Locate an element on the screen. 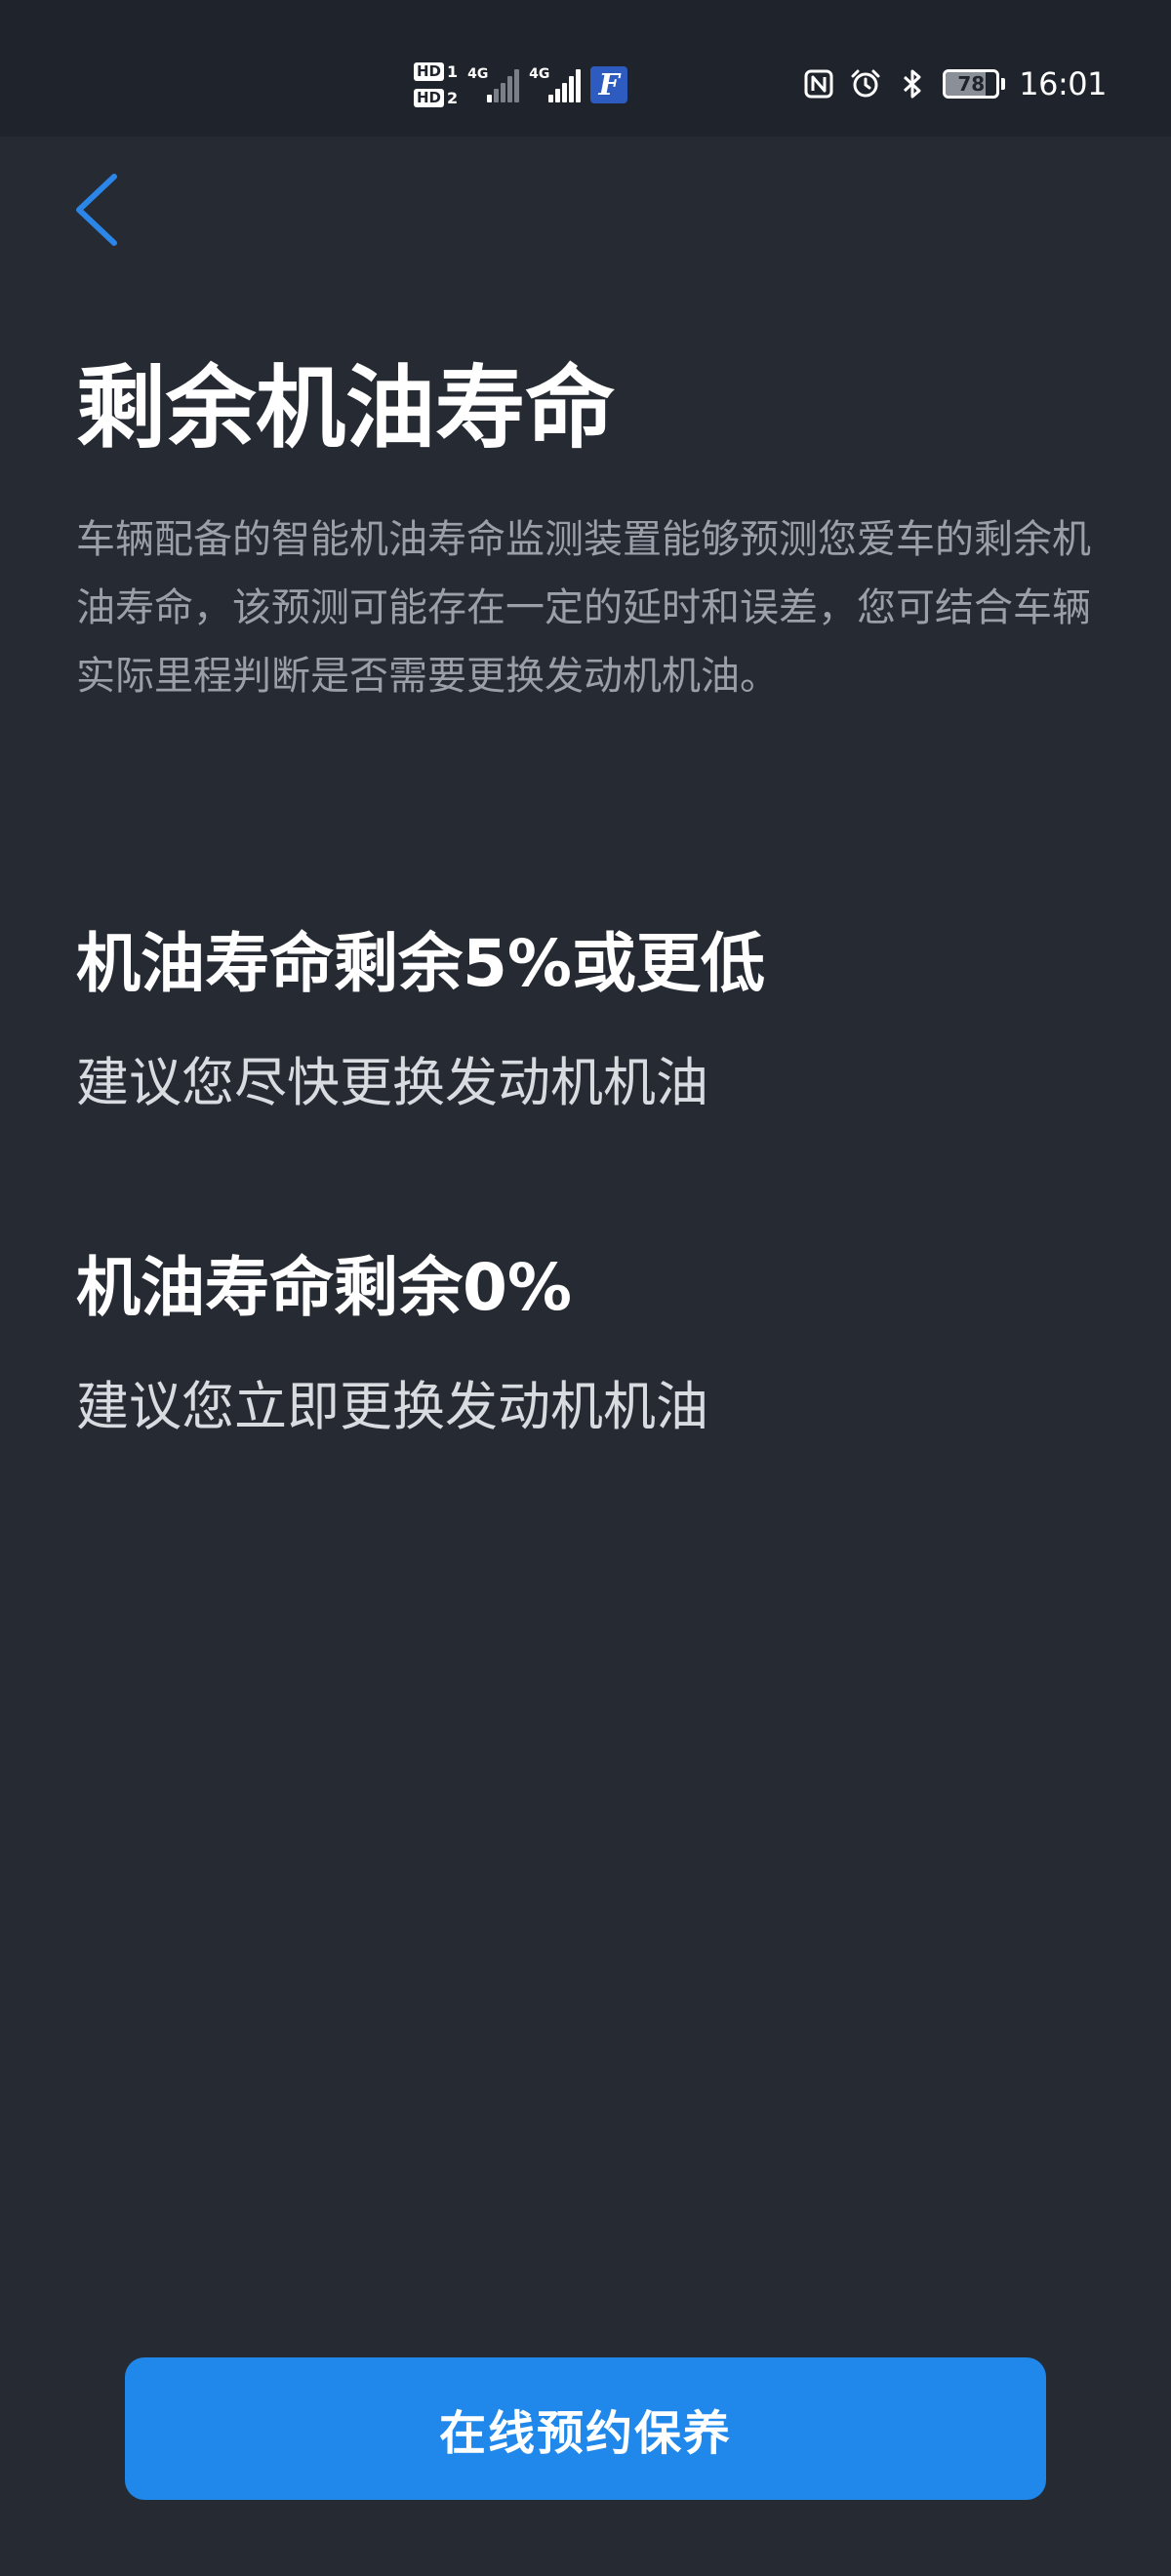 This screenshot has width=1171, height=2576. status-time: 16:01 is located at coordinates (1063, 83).